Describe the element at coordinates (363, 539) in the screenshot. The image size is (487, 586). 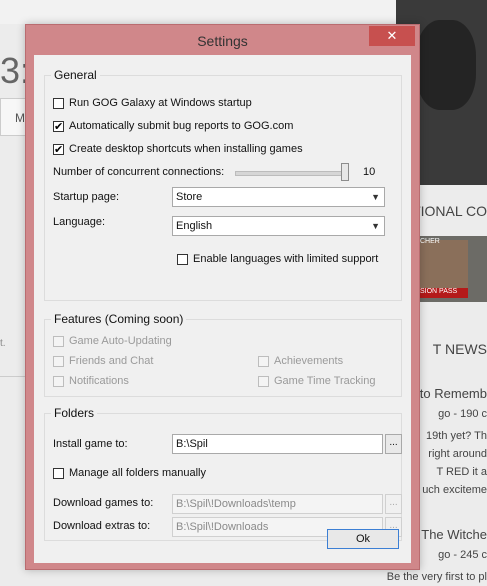
I see `ok-button: Ok` at that location.